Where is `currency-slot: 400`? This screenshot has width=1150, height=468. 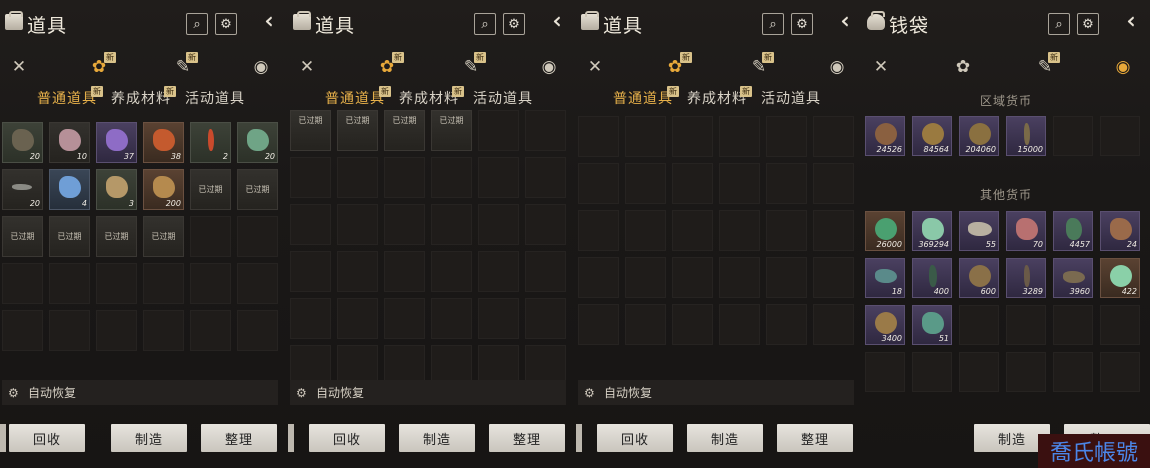
currency-slot: 400 is located at coordinates (932, 278).